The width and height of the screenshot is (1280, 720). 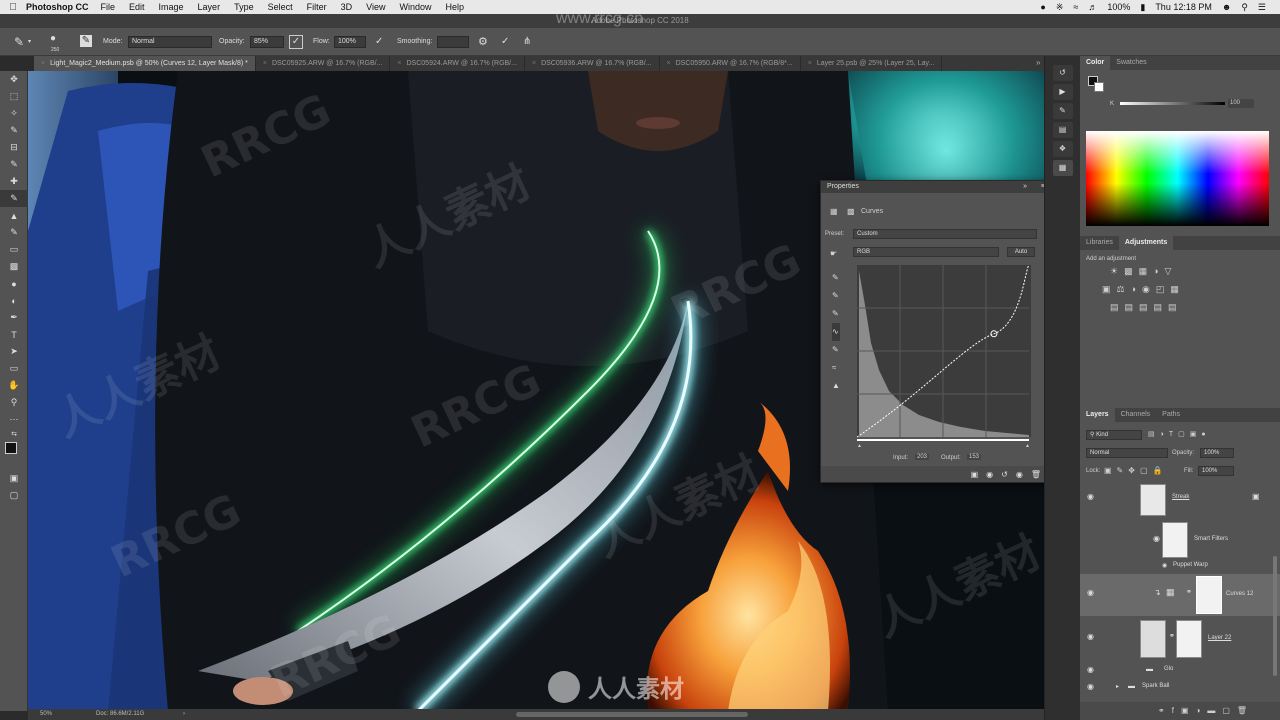 What do you see at coordinates (527, 42) in the screenshot?
I see `symmetry-icon: ⋔` at bounding box center [527, 42].